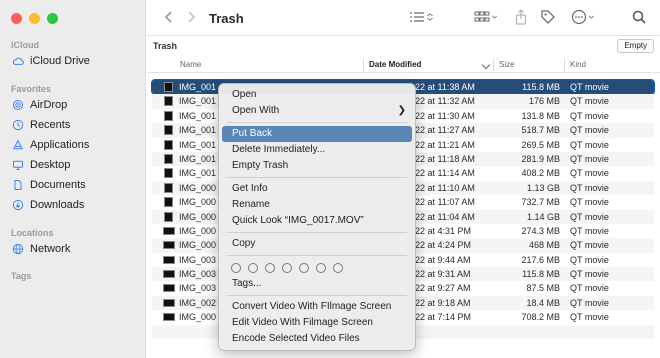  I want to click on forward-button, so click(191, 17).